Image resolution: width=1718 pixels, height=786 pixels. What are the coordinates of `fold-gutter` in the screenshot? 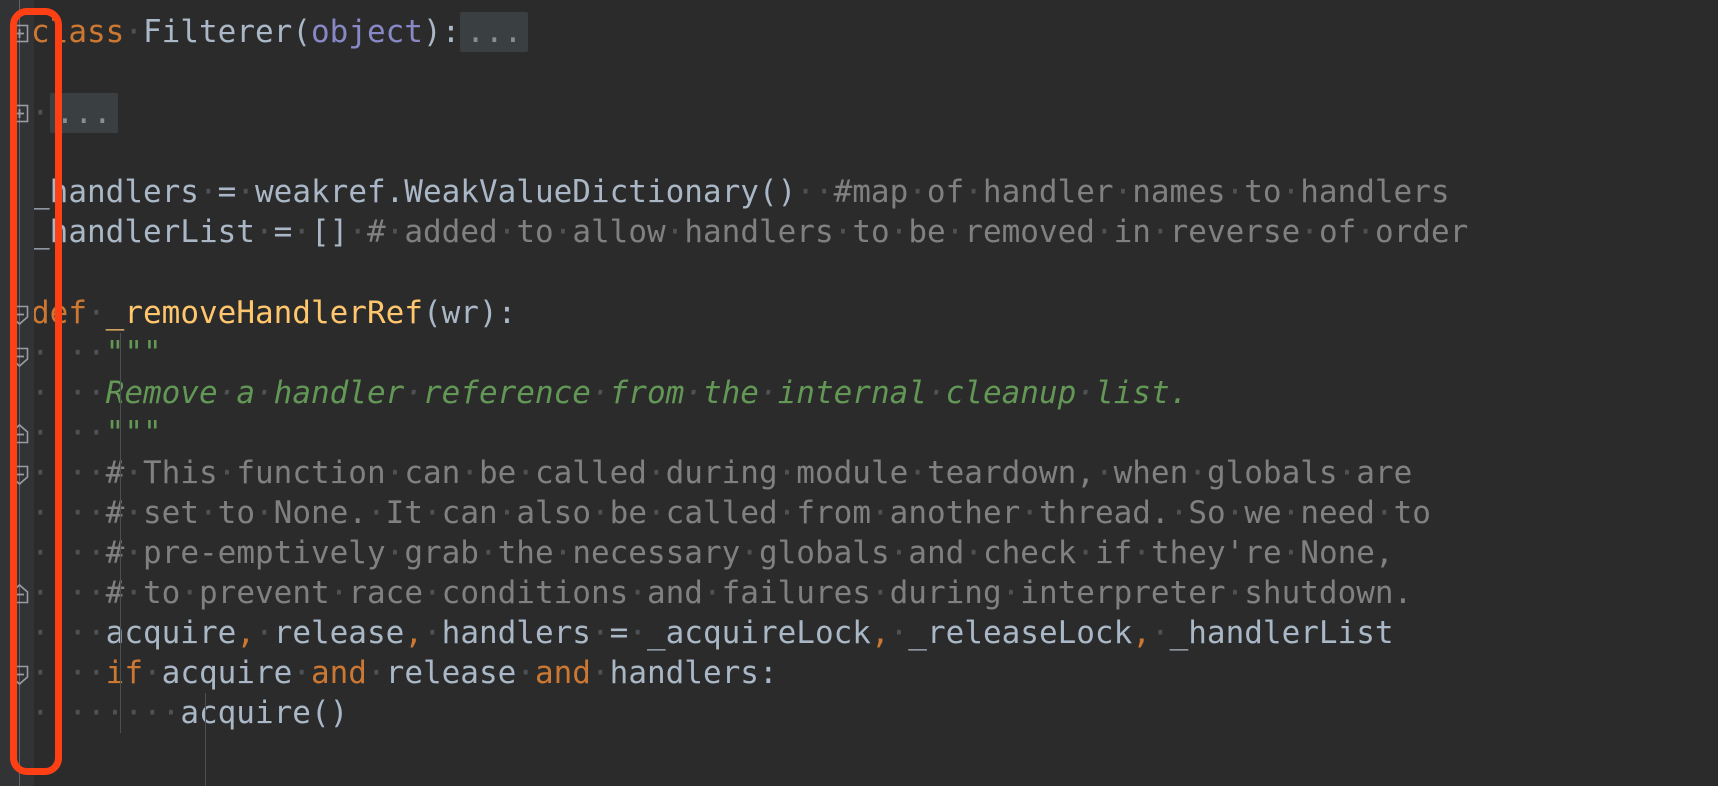 It's located at (17, 393).